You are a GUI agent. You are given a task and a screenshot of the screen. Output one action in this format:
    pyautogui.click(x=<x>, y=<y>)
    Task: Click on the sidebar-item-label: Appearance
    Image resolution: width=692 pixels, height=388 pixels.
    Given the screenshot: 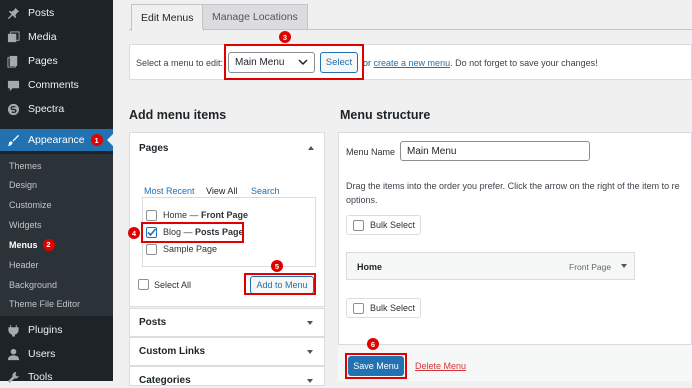 What is the action you would take?
    pyautogui.click(x=56, y=140)
    